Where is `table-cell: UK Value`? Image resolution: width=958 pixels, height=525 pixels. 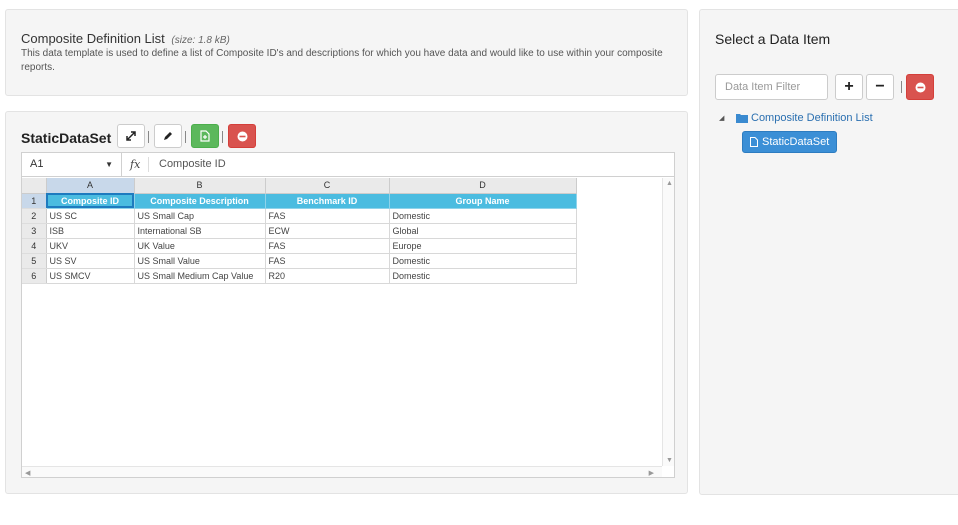
table-cell: UK Value is located at coordinates (200, 246).